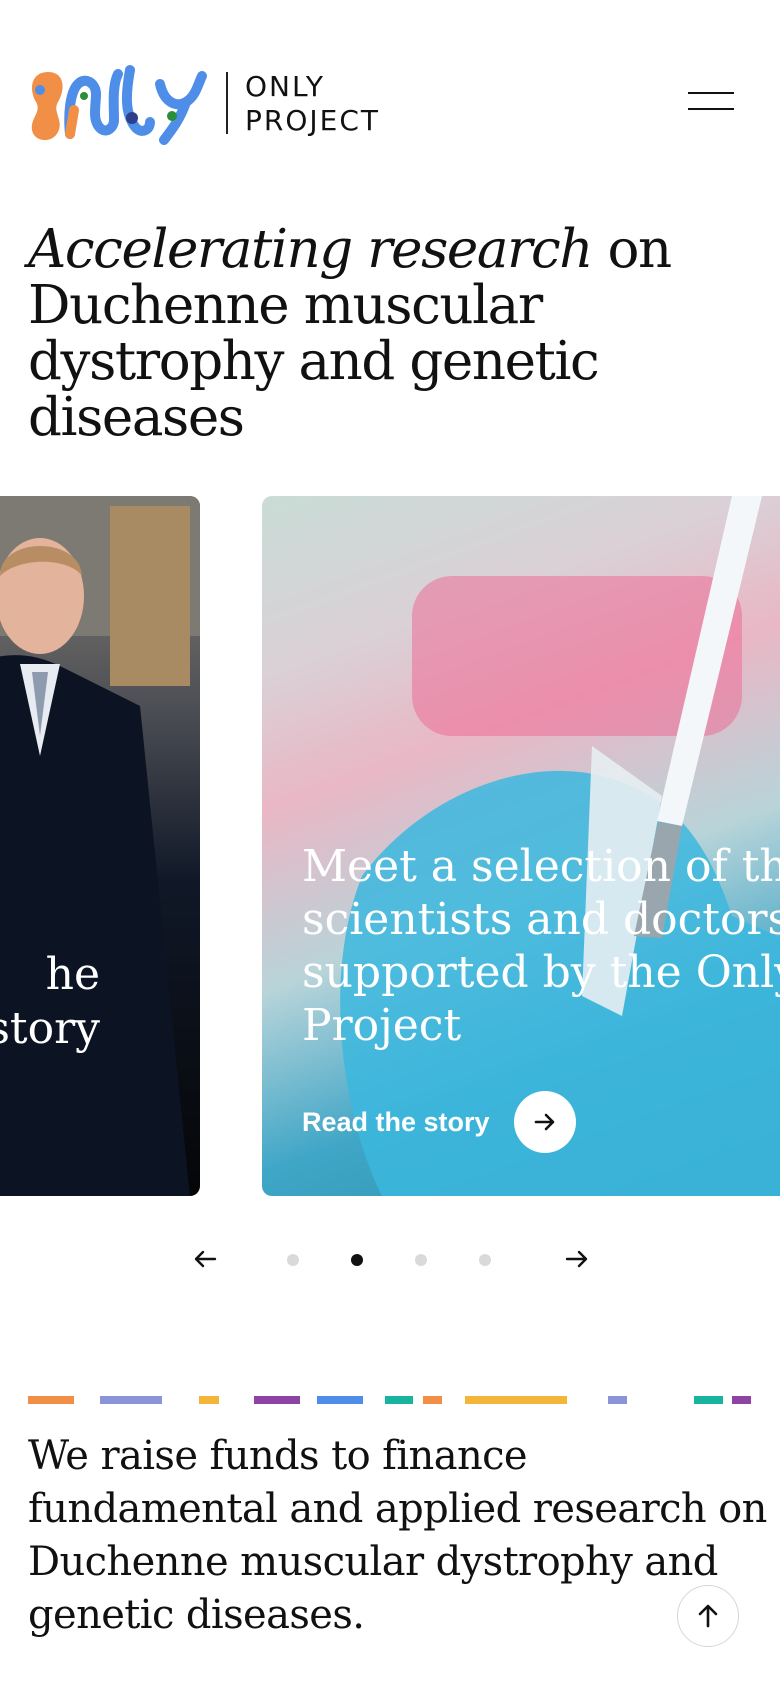 The image size is (780, 1688). I want to click on arrow-up-icon, so click(708, 1616).